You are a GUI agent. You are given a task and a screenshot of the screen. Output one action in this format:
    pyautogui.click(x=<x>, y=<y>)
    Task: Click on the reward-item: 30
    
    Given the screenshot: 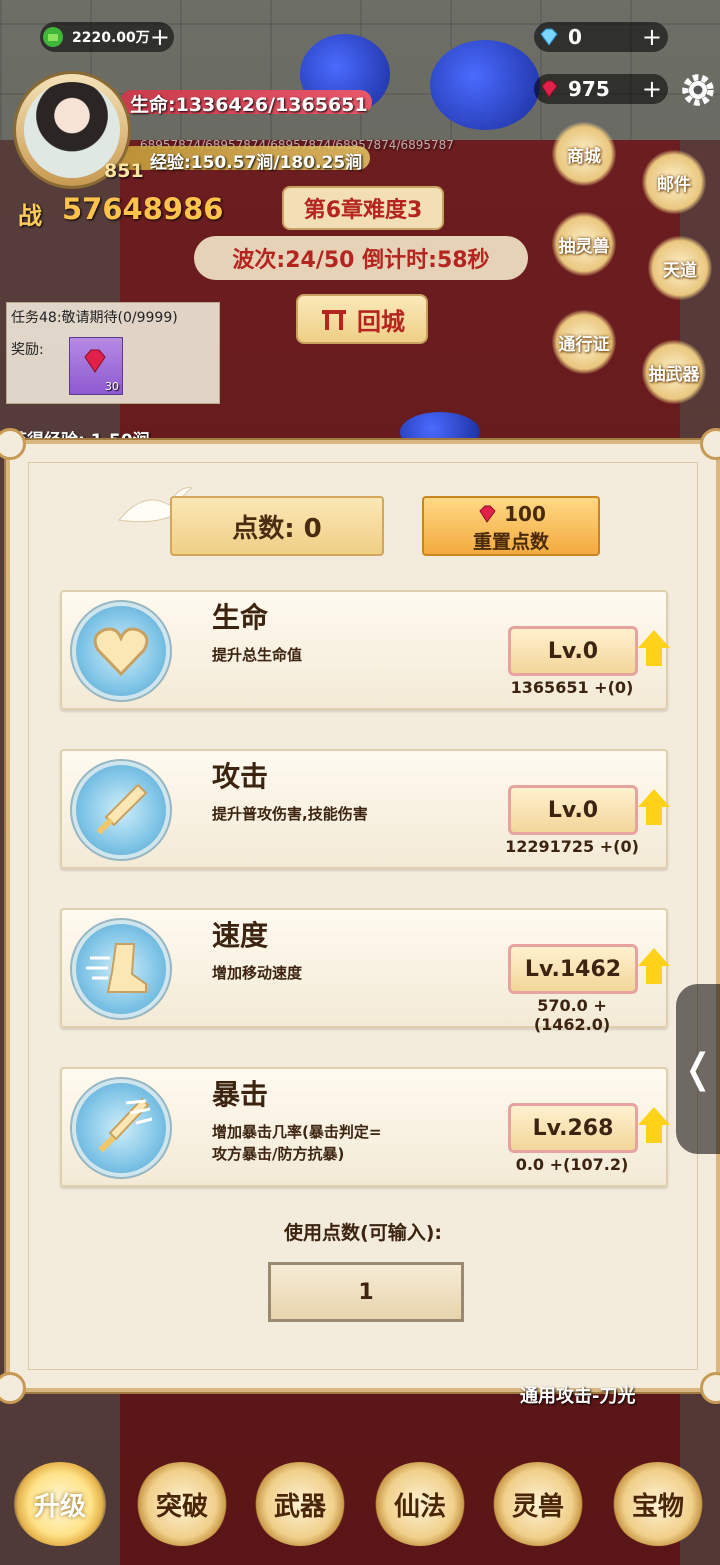 What is the action you would take?
    pyautogui.click(x=96, y=366)
    